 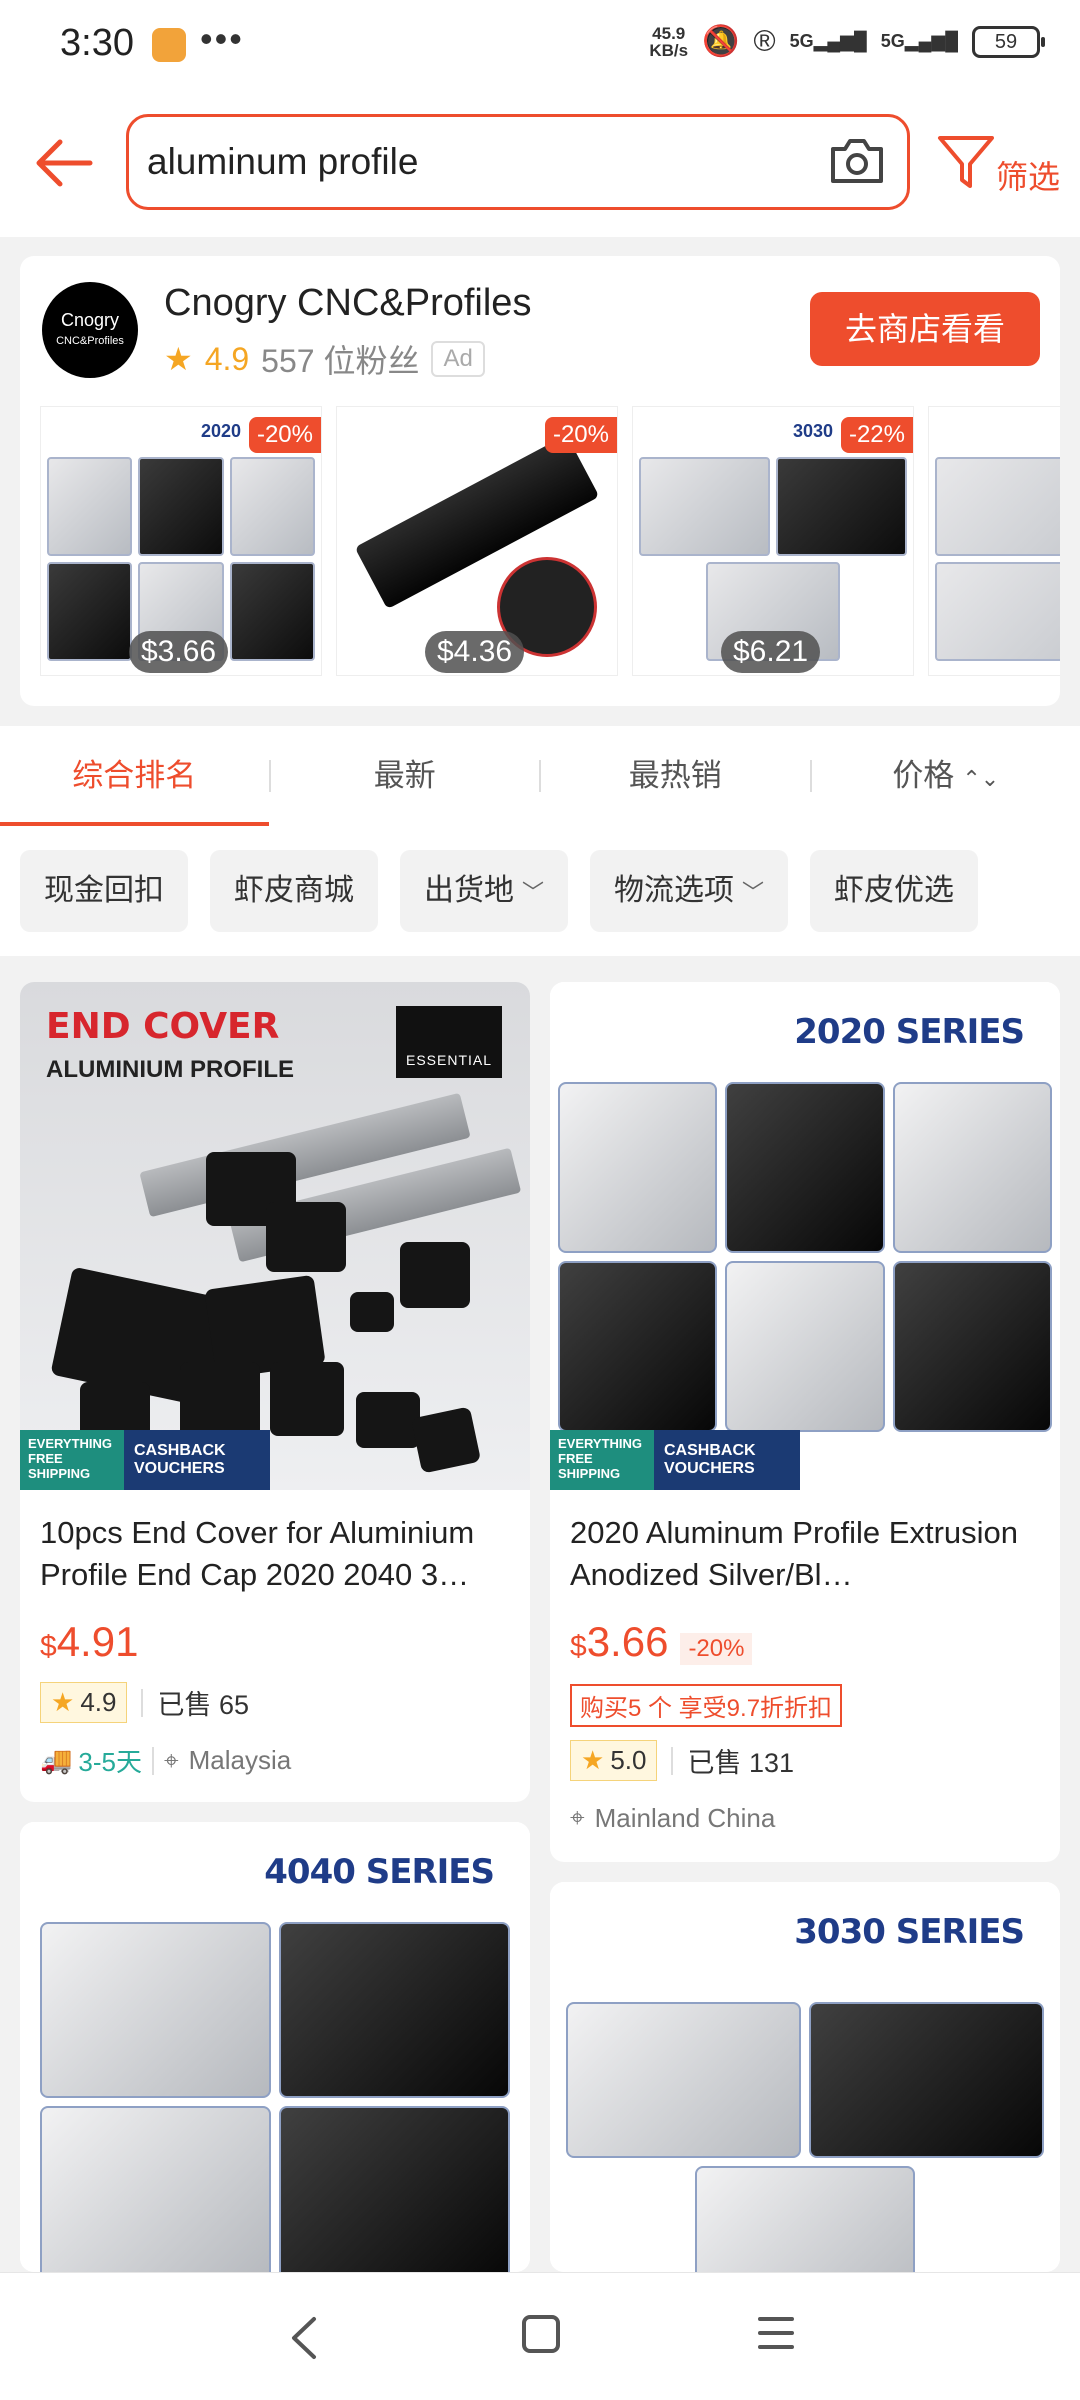 What do you see at coordinates (97, 1641) in the screenshot?
I see `price-value: 4.91` at bounding box center [97, 1641].